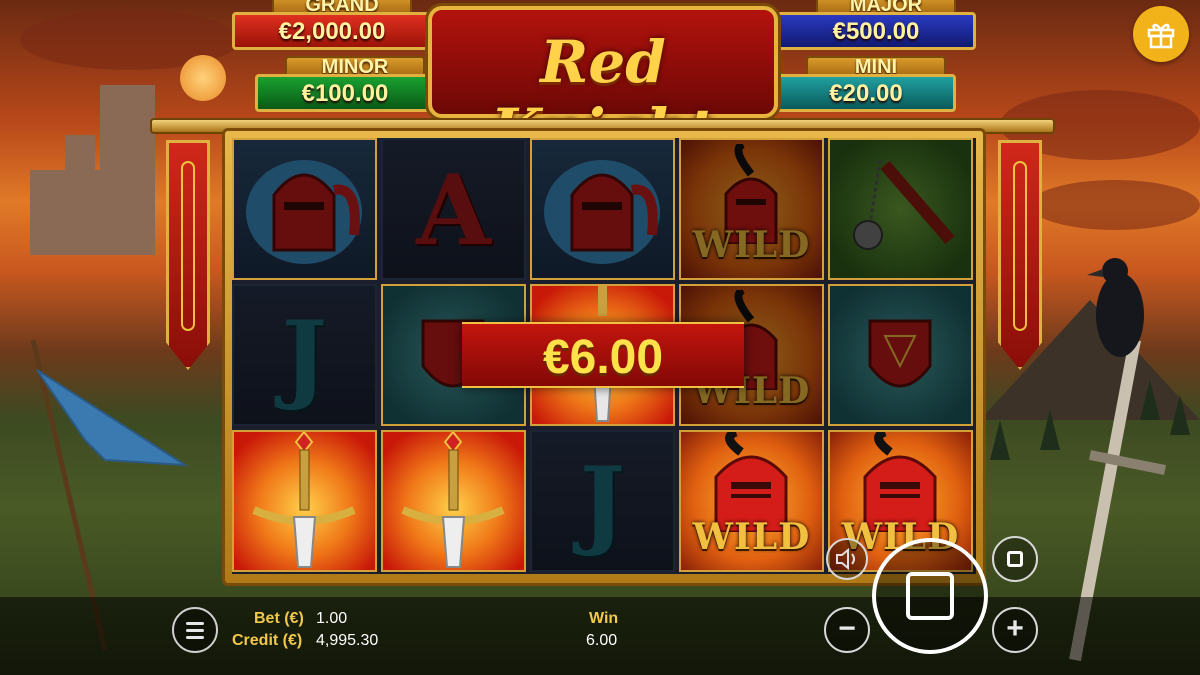  What do you see at coordinates (1000, 440) in the screenshot?
I see `tree` at bounding box center [1000, 440].